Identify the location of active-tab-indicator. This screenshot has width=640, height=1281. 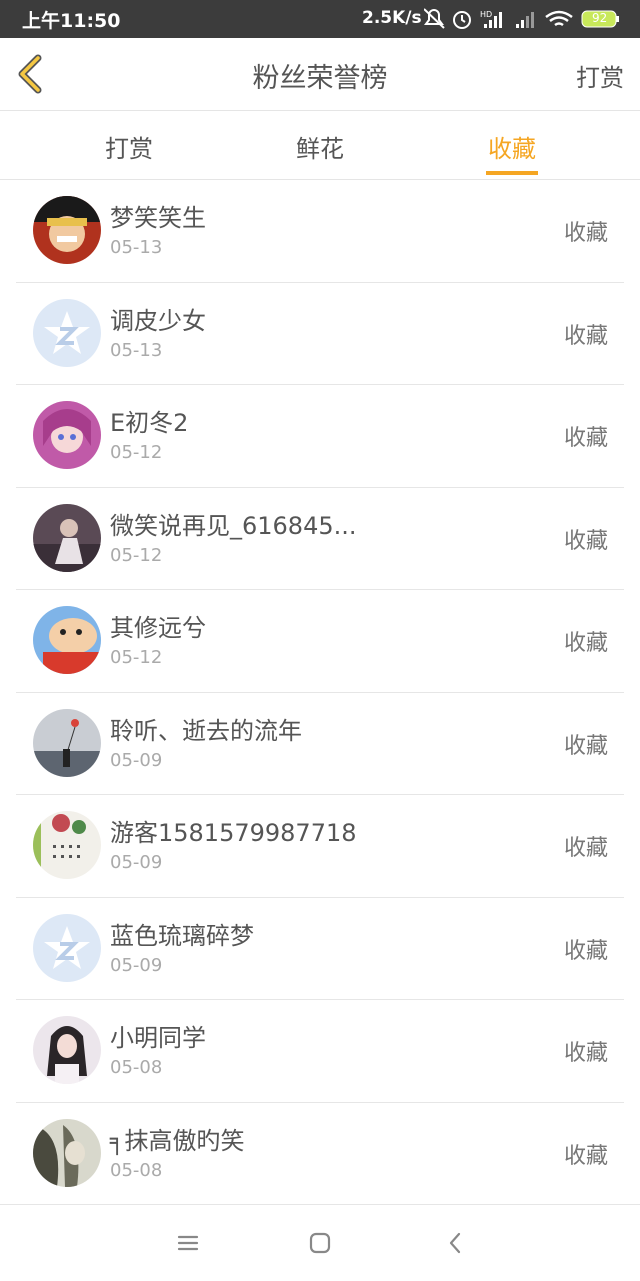
(512, 173).